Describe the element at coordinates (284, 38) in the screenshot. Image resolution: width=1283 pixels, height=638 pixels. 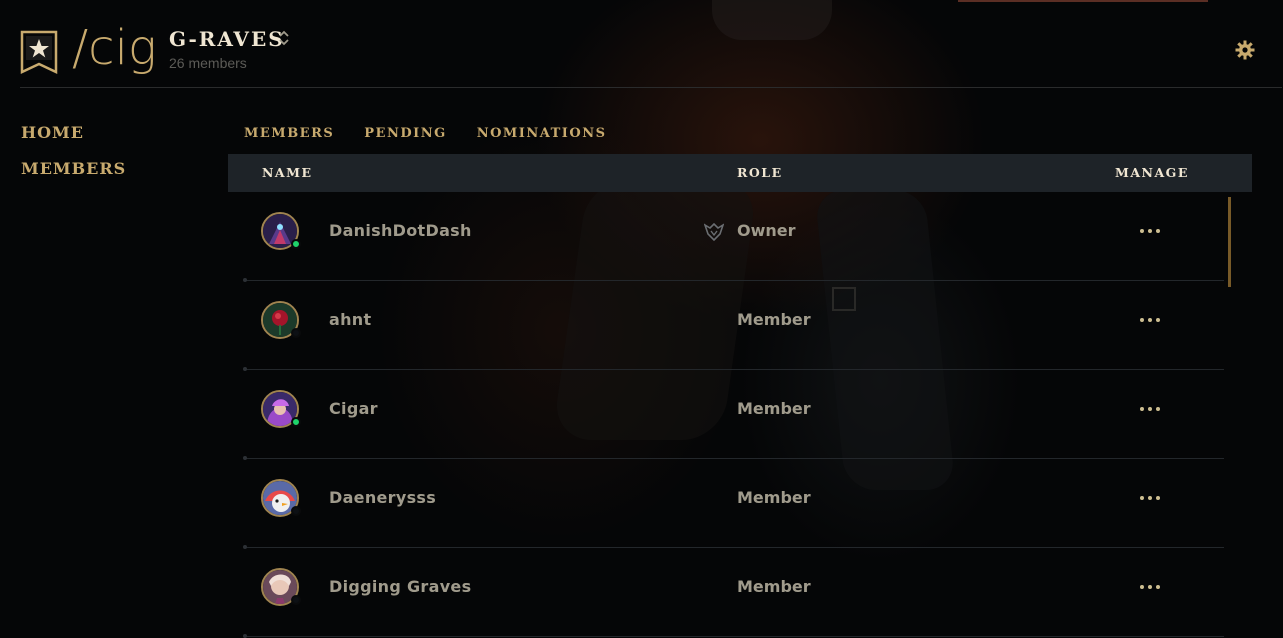
I see `chevron-up-down-icon` at that location.